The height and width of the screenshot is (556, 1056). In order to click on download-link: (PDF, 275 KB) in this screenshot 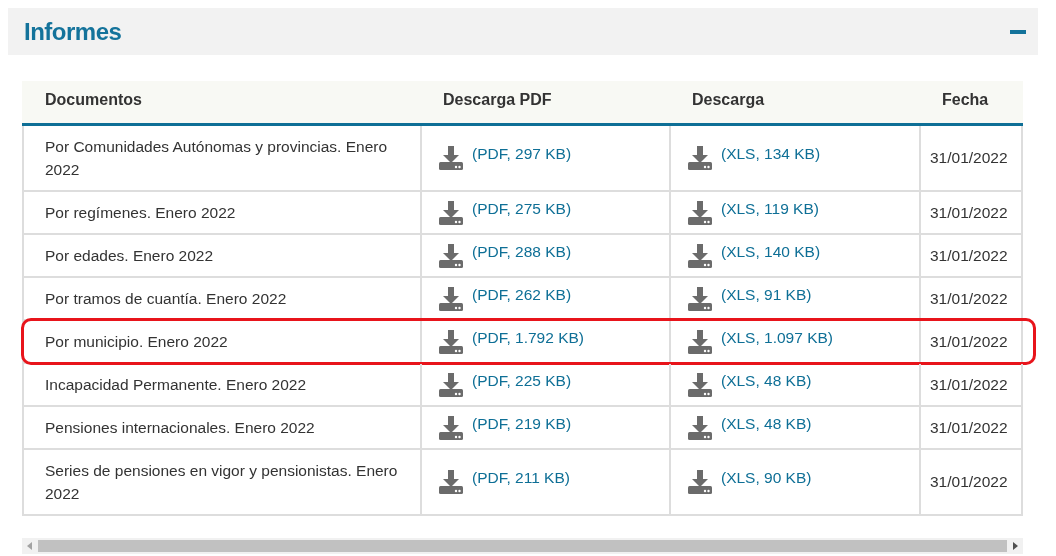, I will do `click(522, 208)`.